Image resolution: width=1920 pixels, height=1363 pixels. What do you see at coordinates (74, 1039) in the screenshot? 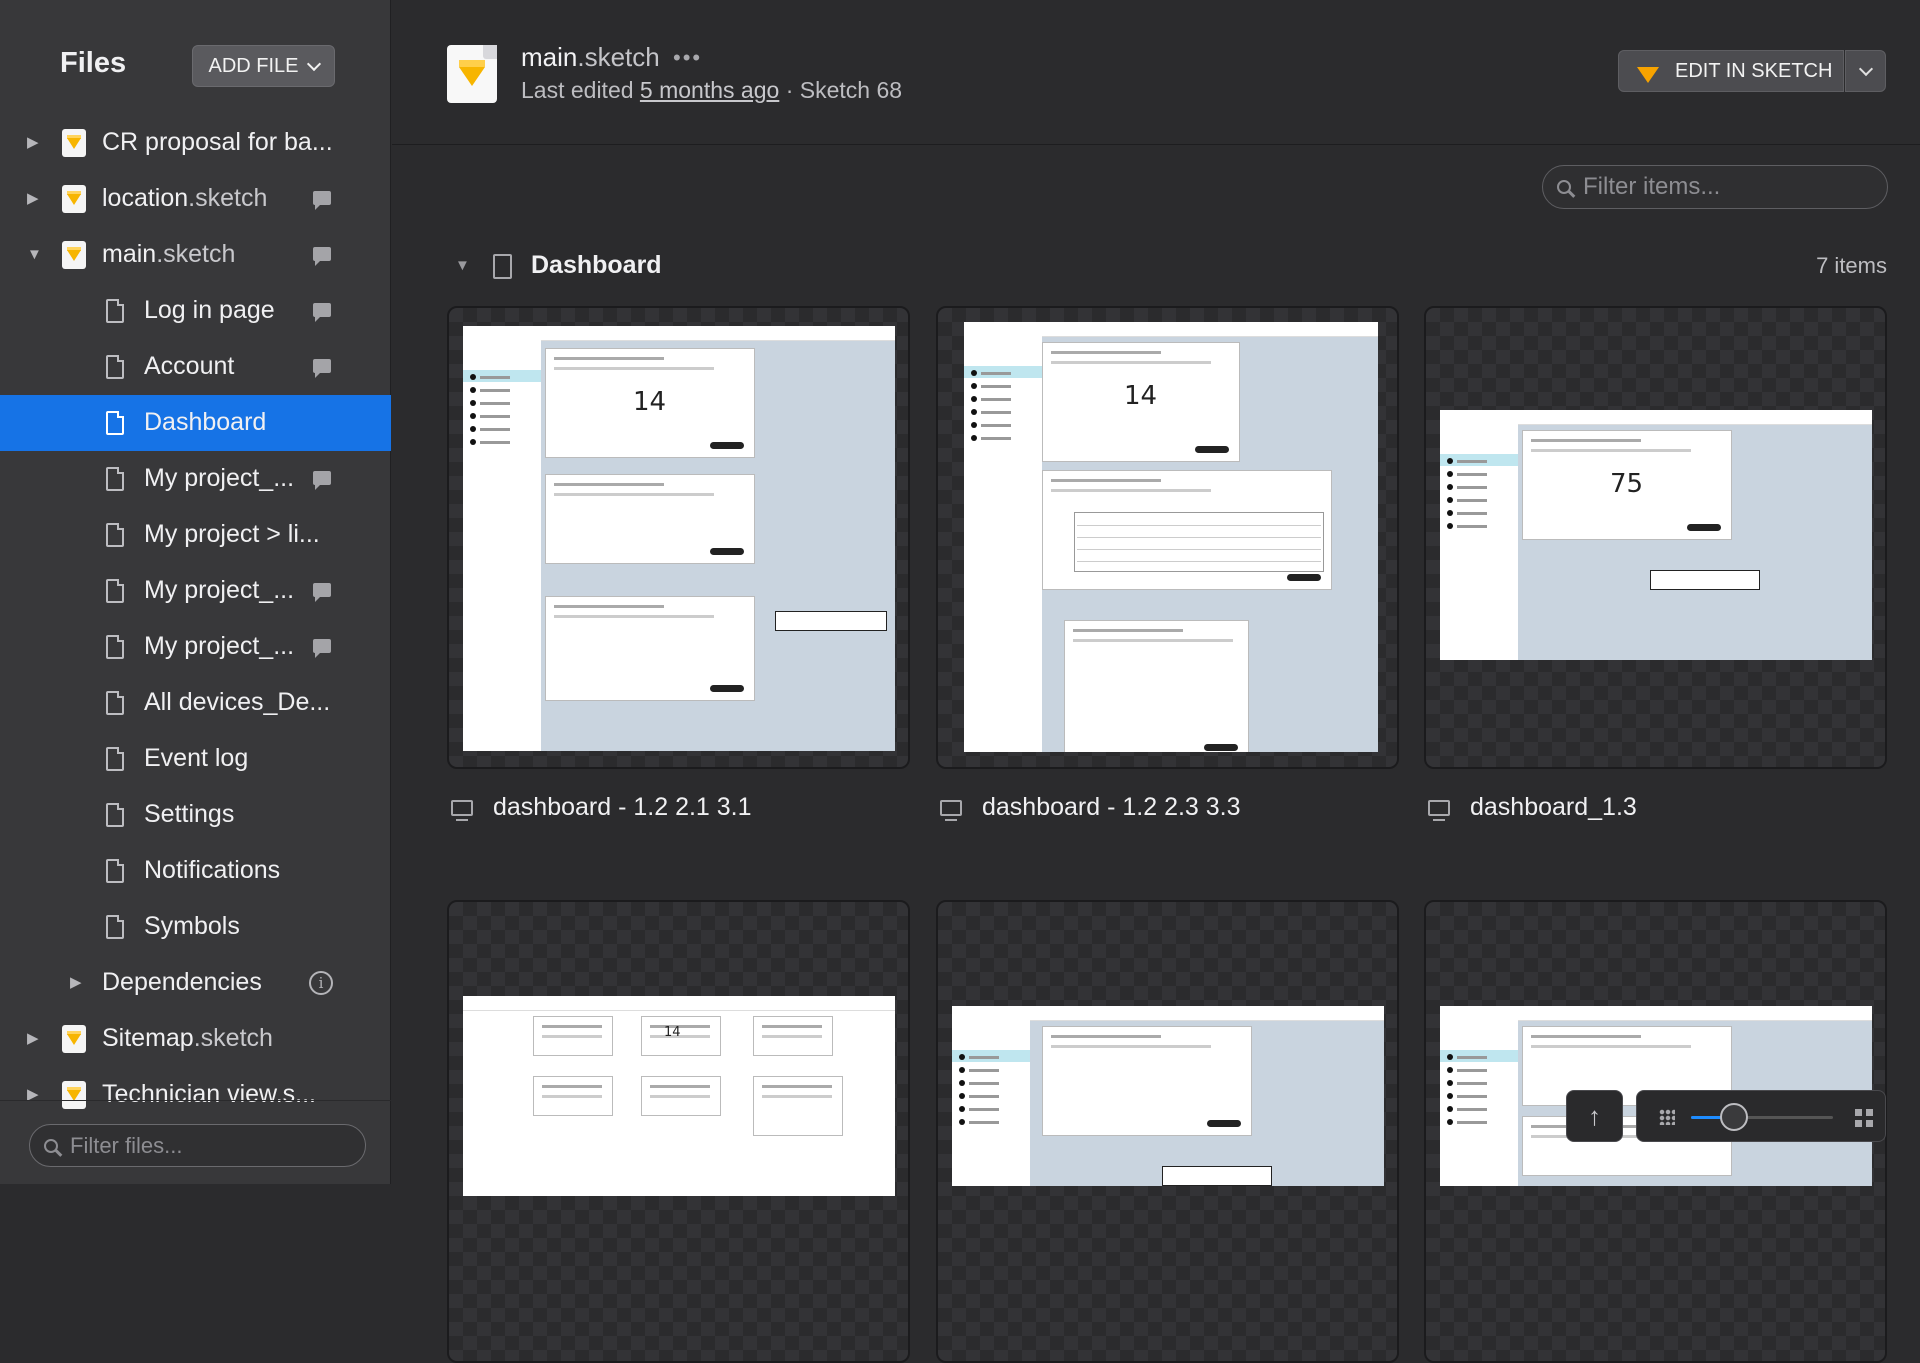
I see `sketch-file-icon` at bounding box center [74, 1039].